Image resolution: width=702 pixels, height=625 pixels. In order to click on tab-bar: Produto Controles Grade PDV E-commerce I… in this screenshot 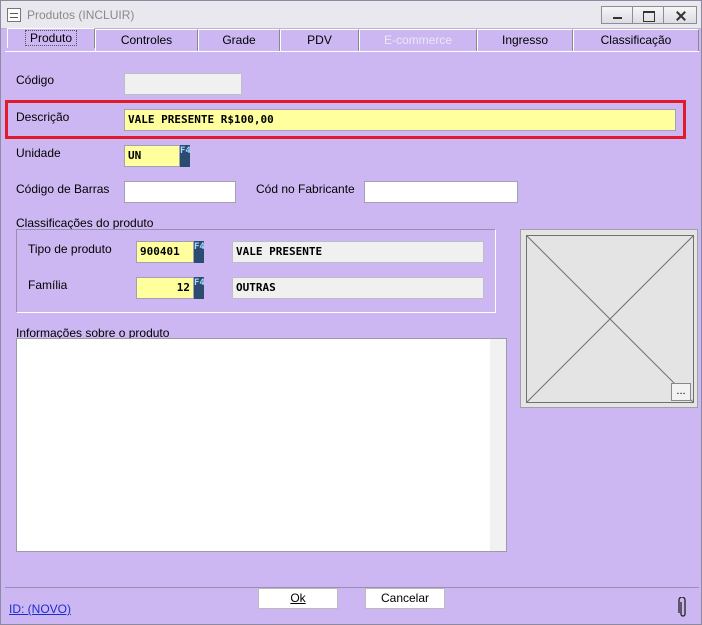, I will do `click(352, 39)`.